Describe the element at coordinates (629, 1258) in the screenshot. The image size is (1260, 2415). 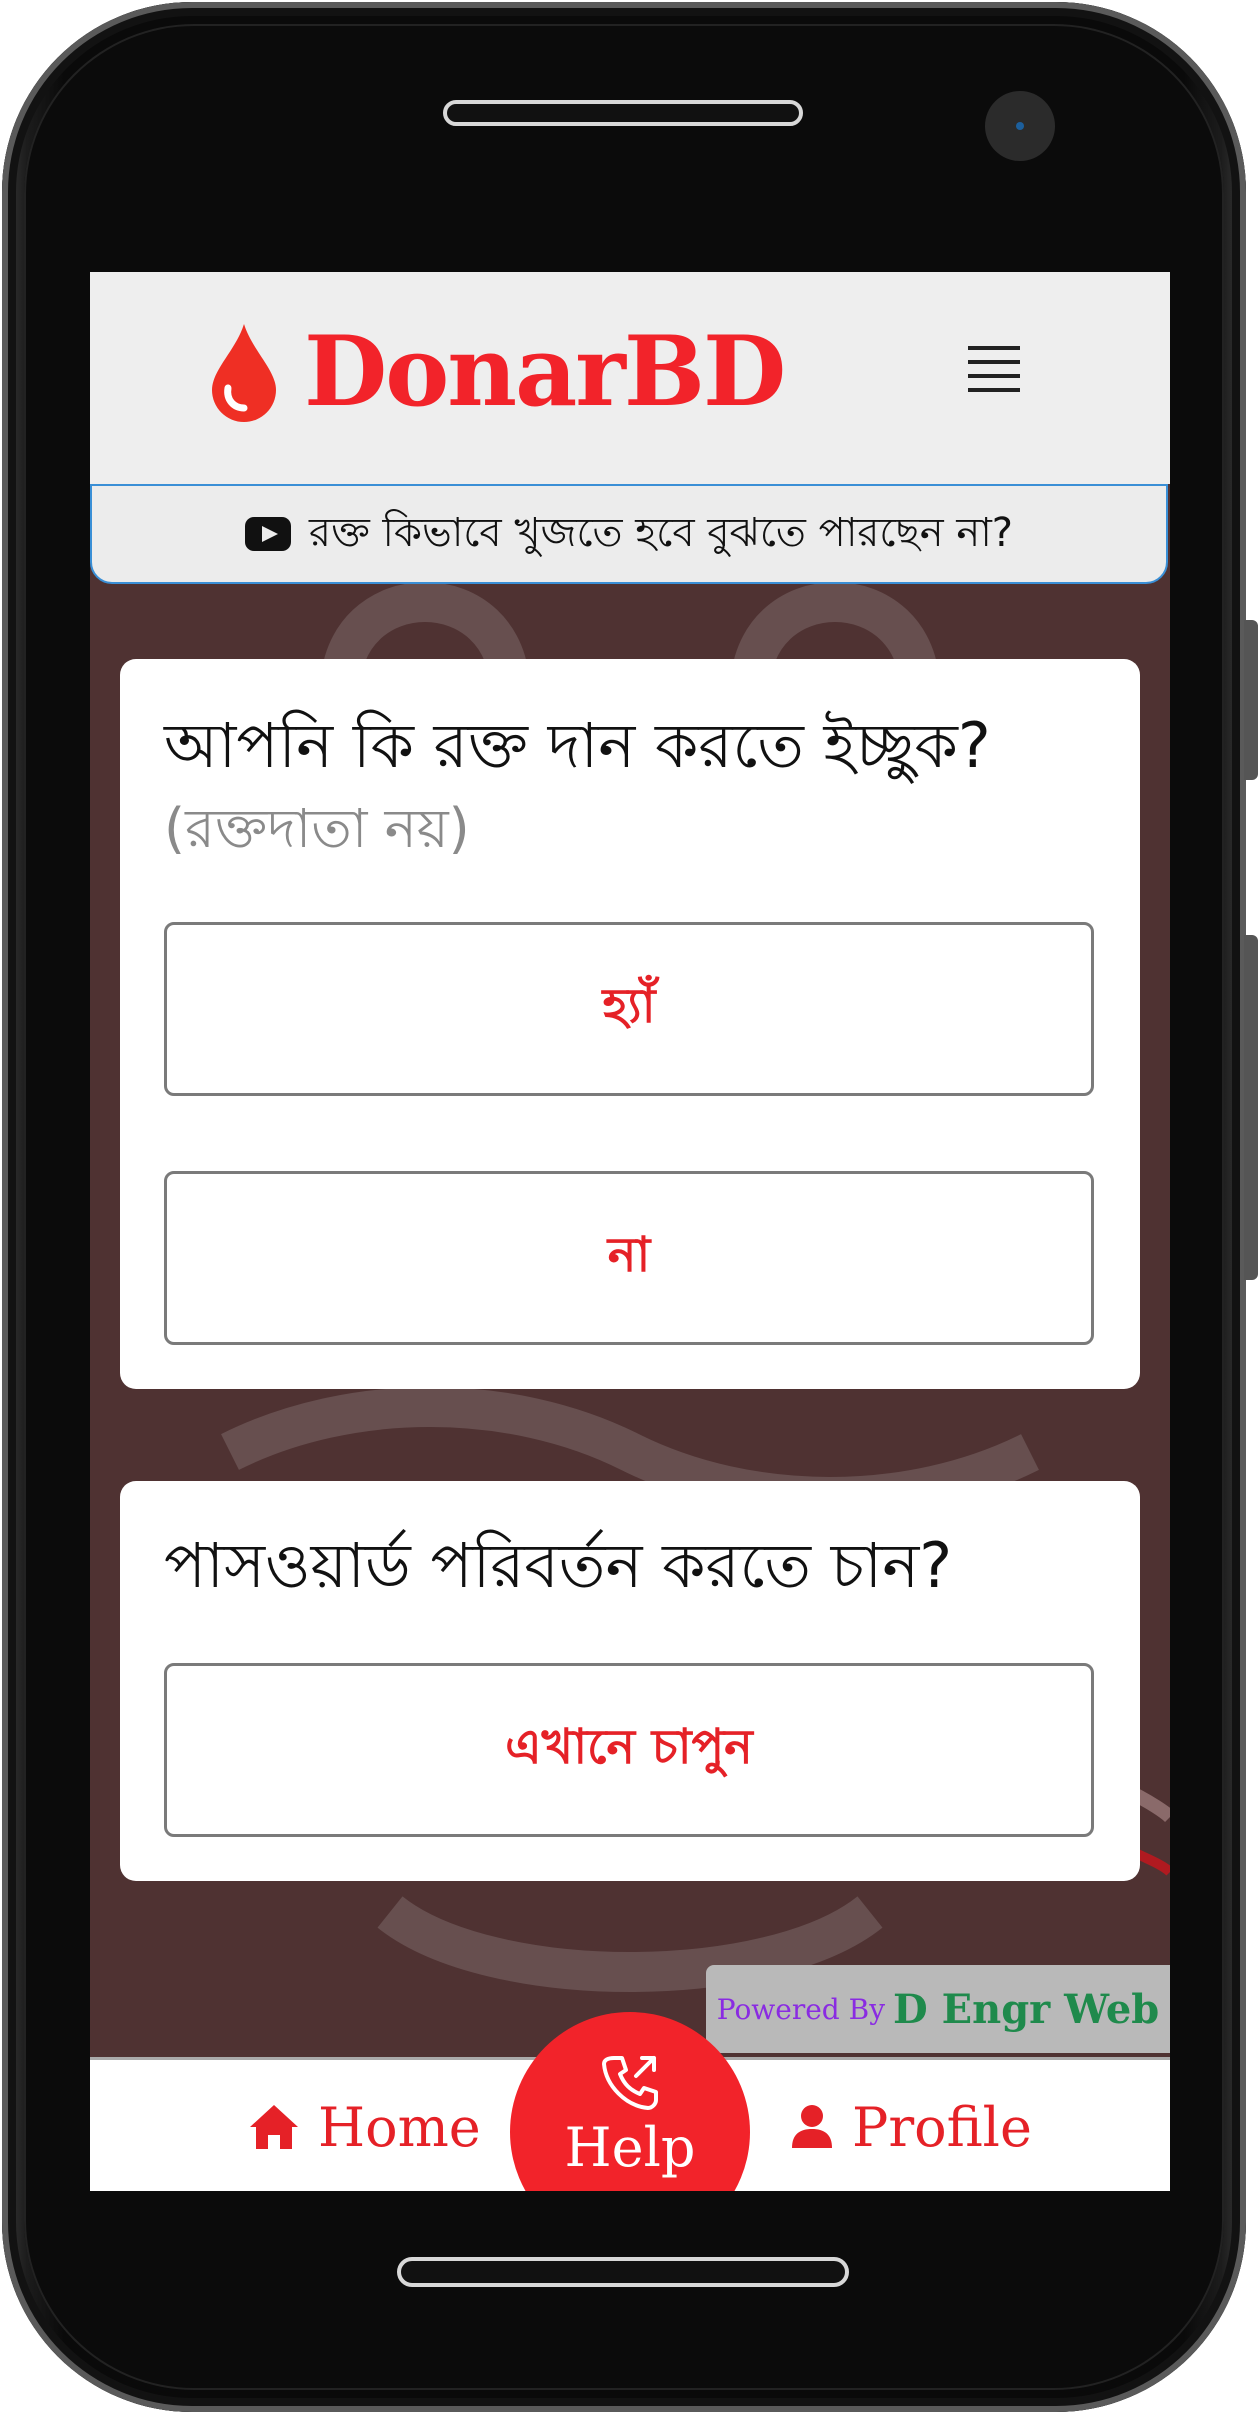
I see `no-button: না` at that location.